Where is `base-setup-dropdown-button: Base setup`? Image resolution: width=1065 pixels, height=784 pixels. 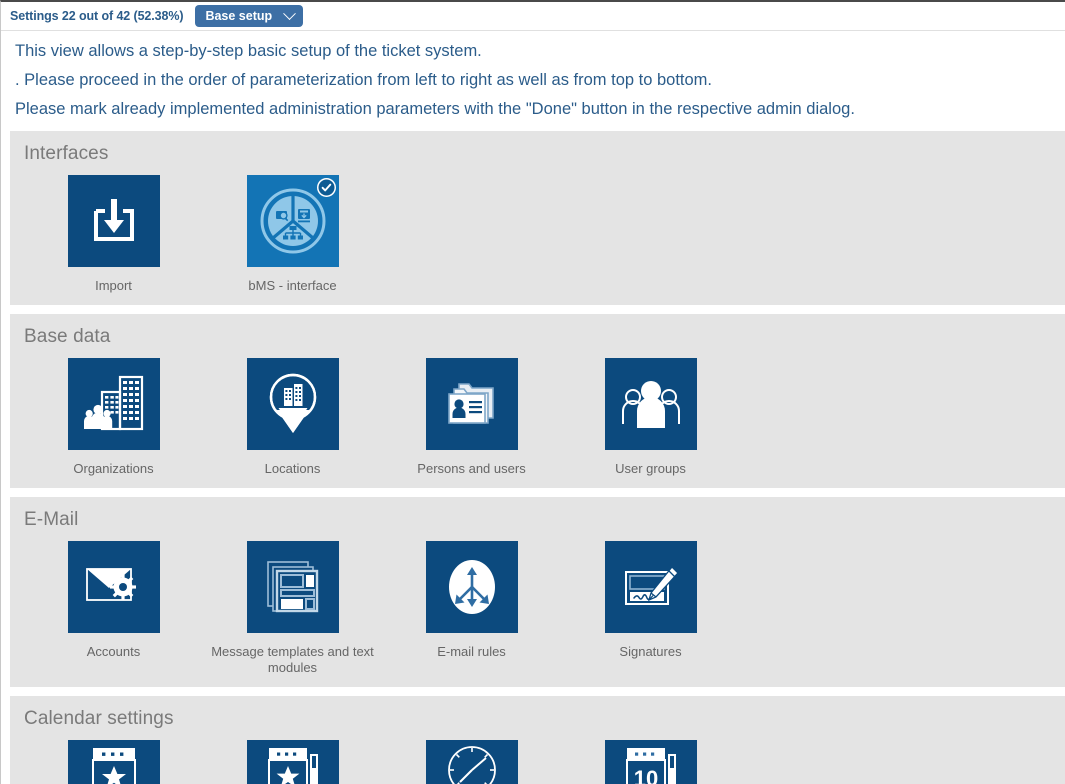
base-setup-dropdown-button: Base setup is located at coordinates (249, 16).